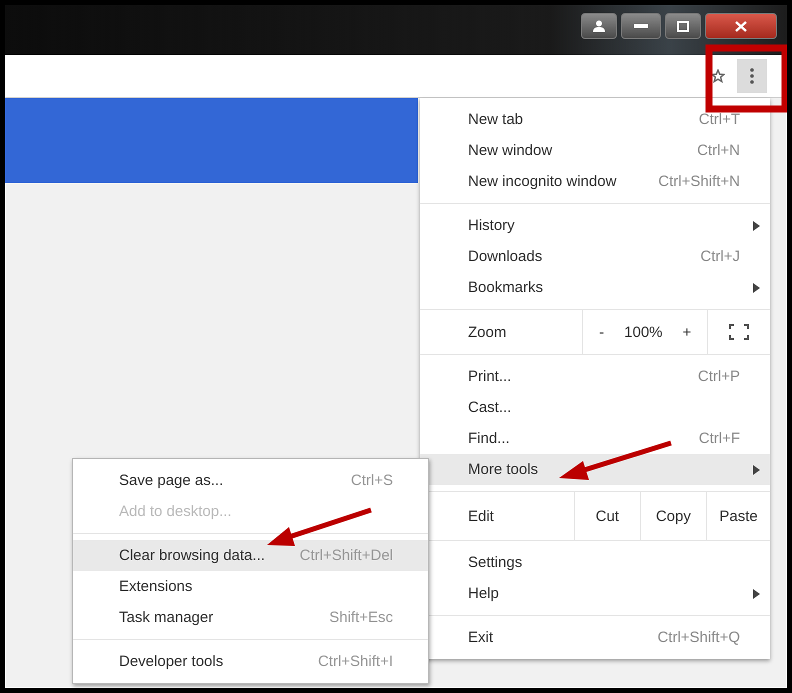  I want to click on shortcut-text: Ctrl+Shift+I, so click(355, 661).